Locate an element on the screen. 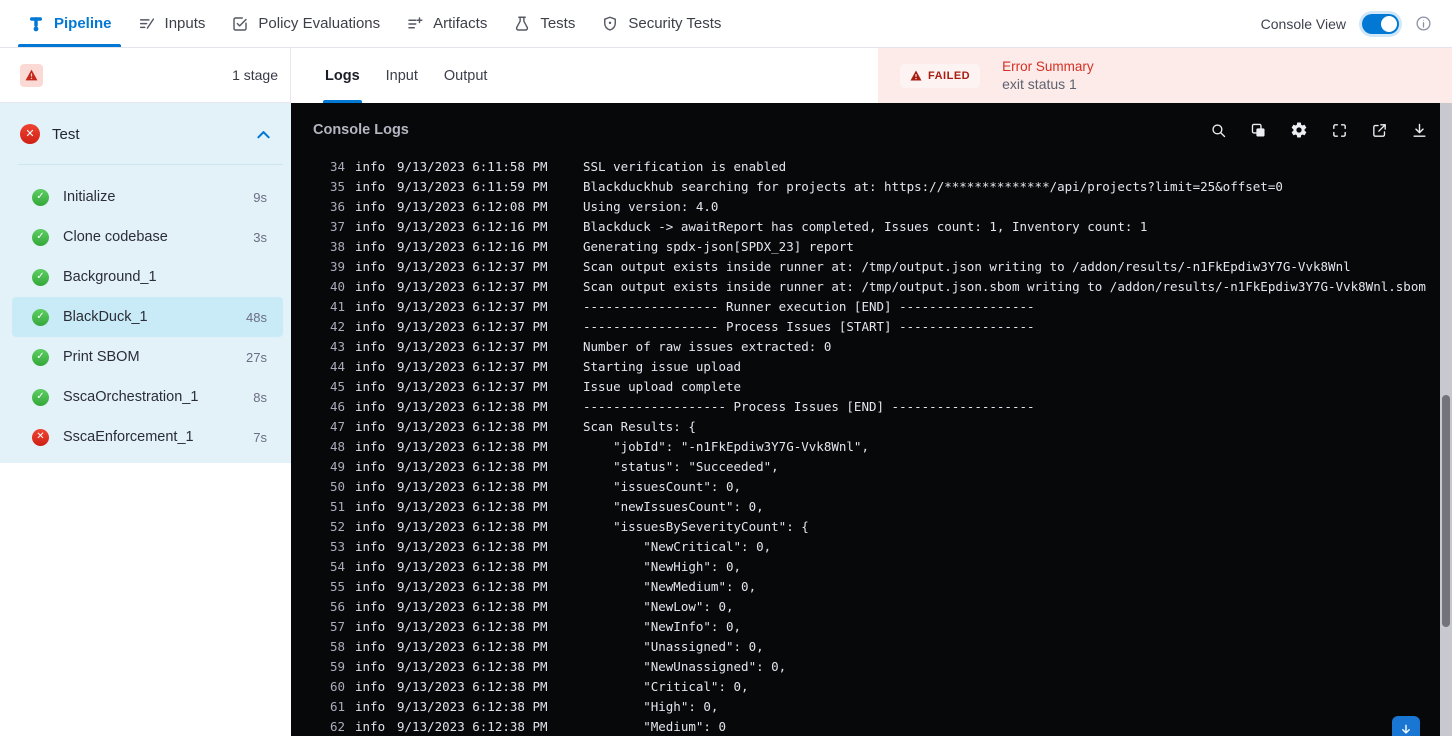  settings-icon is located at coordinates (1299, 130).